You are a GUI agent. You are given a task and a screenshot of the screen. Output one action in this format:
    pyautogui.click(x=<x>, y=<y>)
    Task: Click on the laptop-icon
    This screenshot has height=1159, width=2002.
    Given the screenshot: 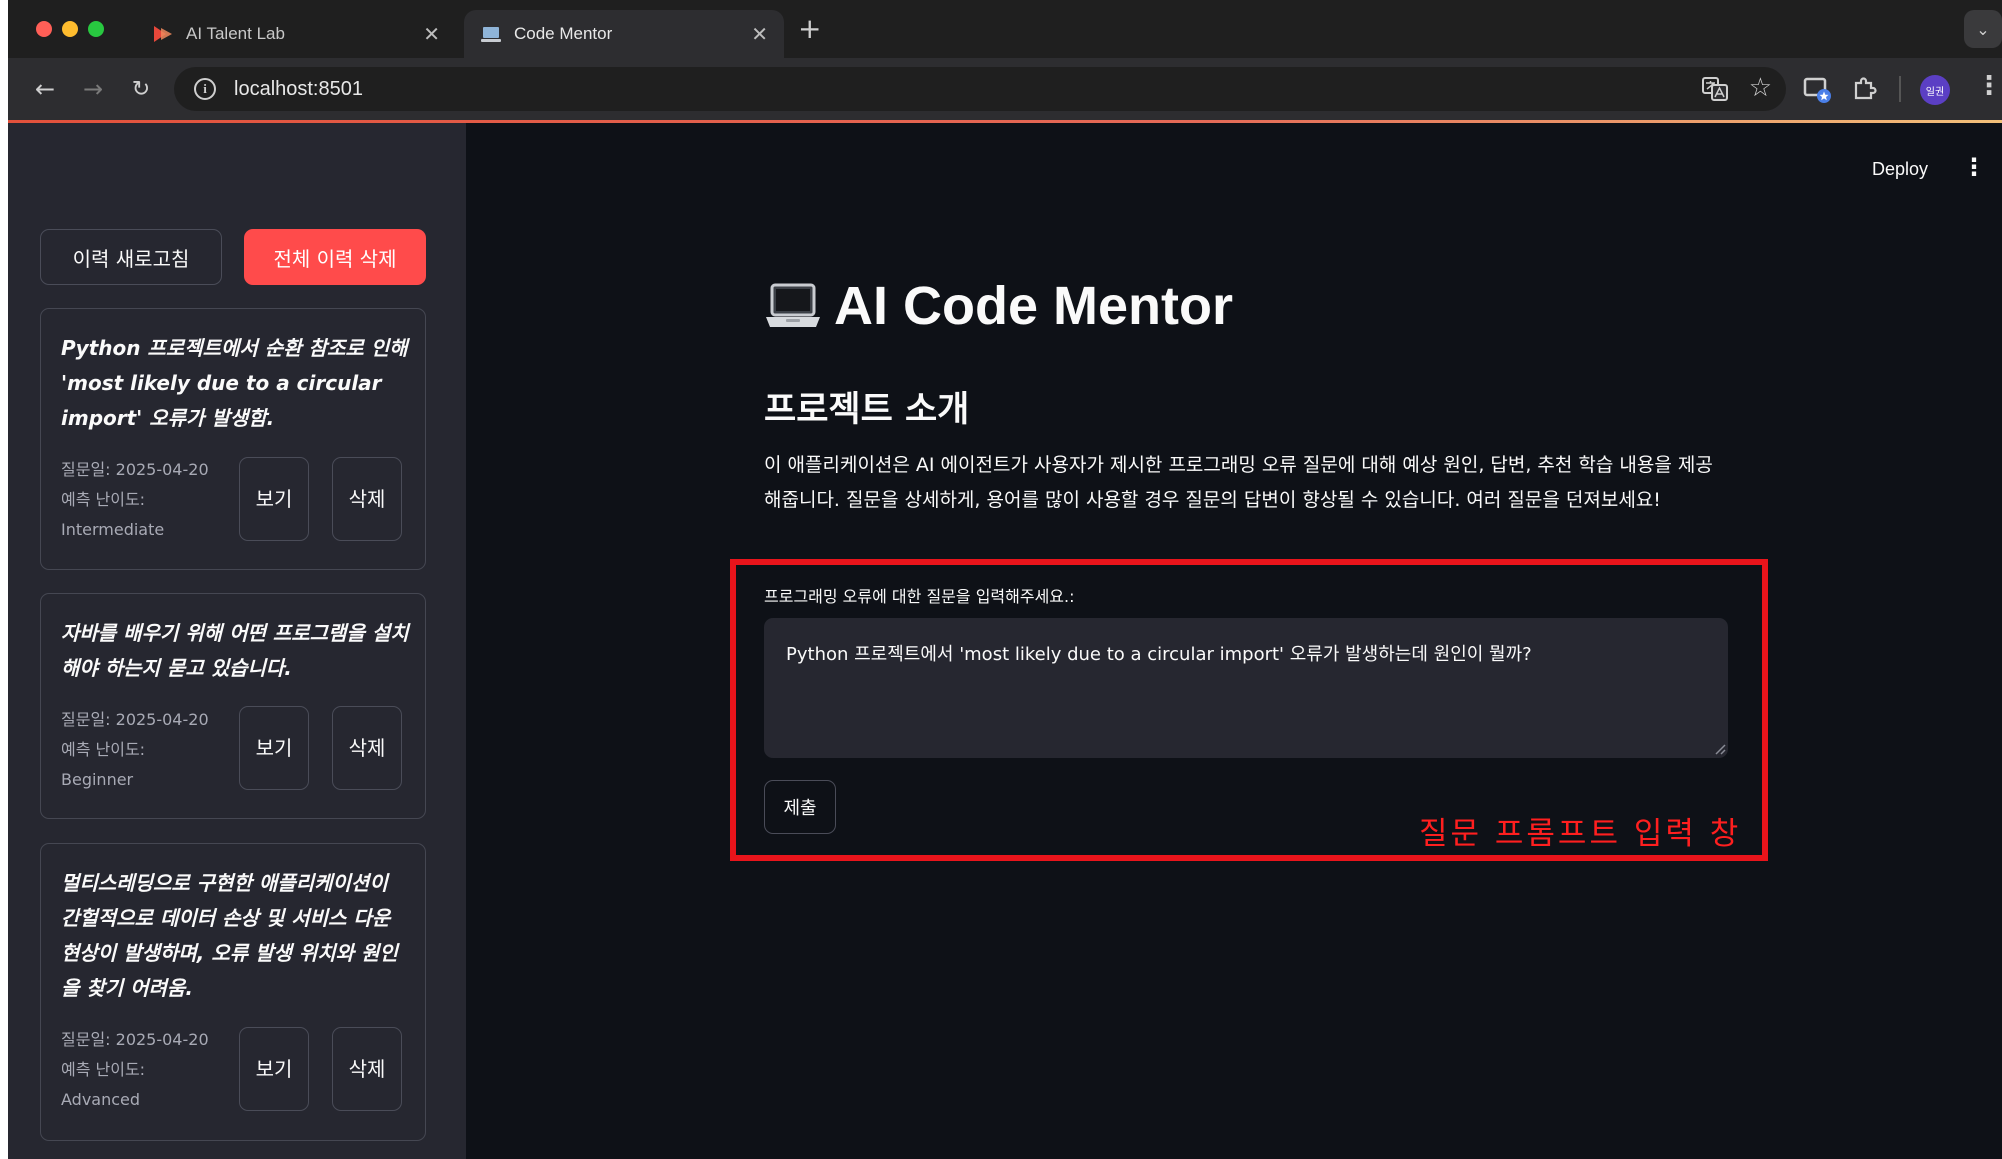 What is the action you would take?
    pyautogui.click(x=793, y=305)
    